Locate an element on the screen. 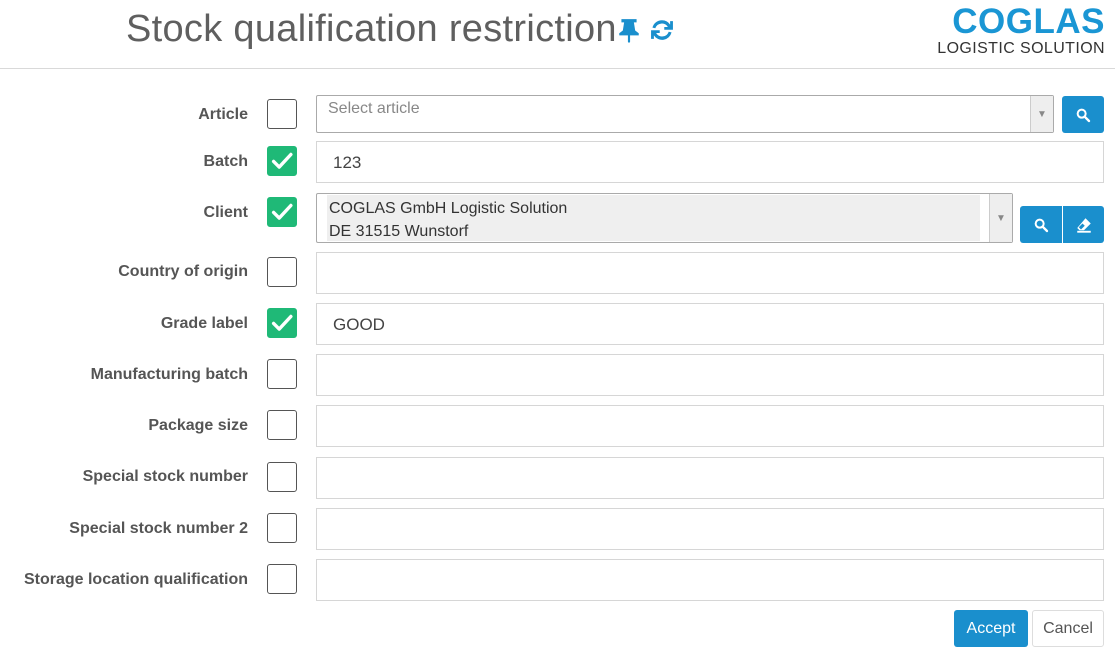  pin-icon is located at coordinates (629, 30).